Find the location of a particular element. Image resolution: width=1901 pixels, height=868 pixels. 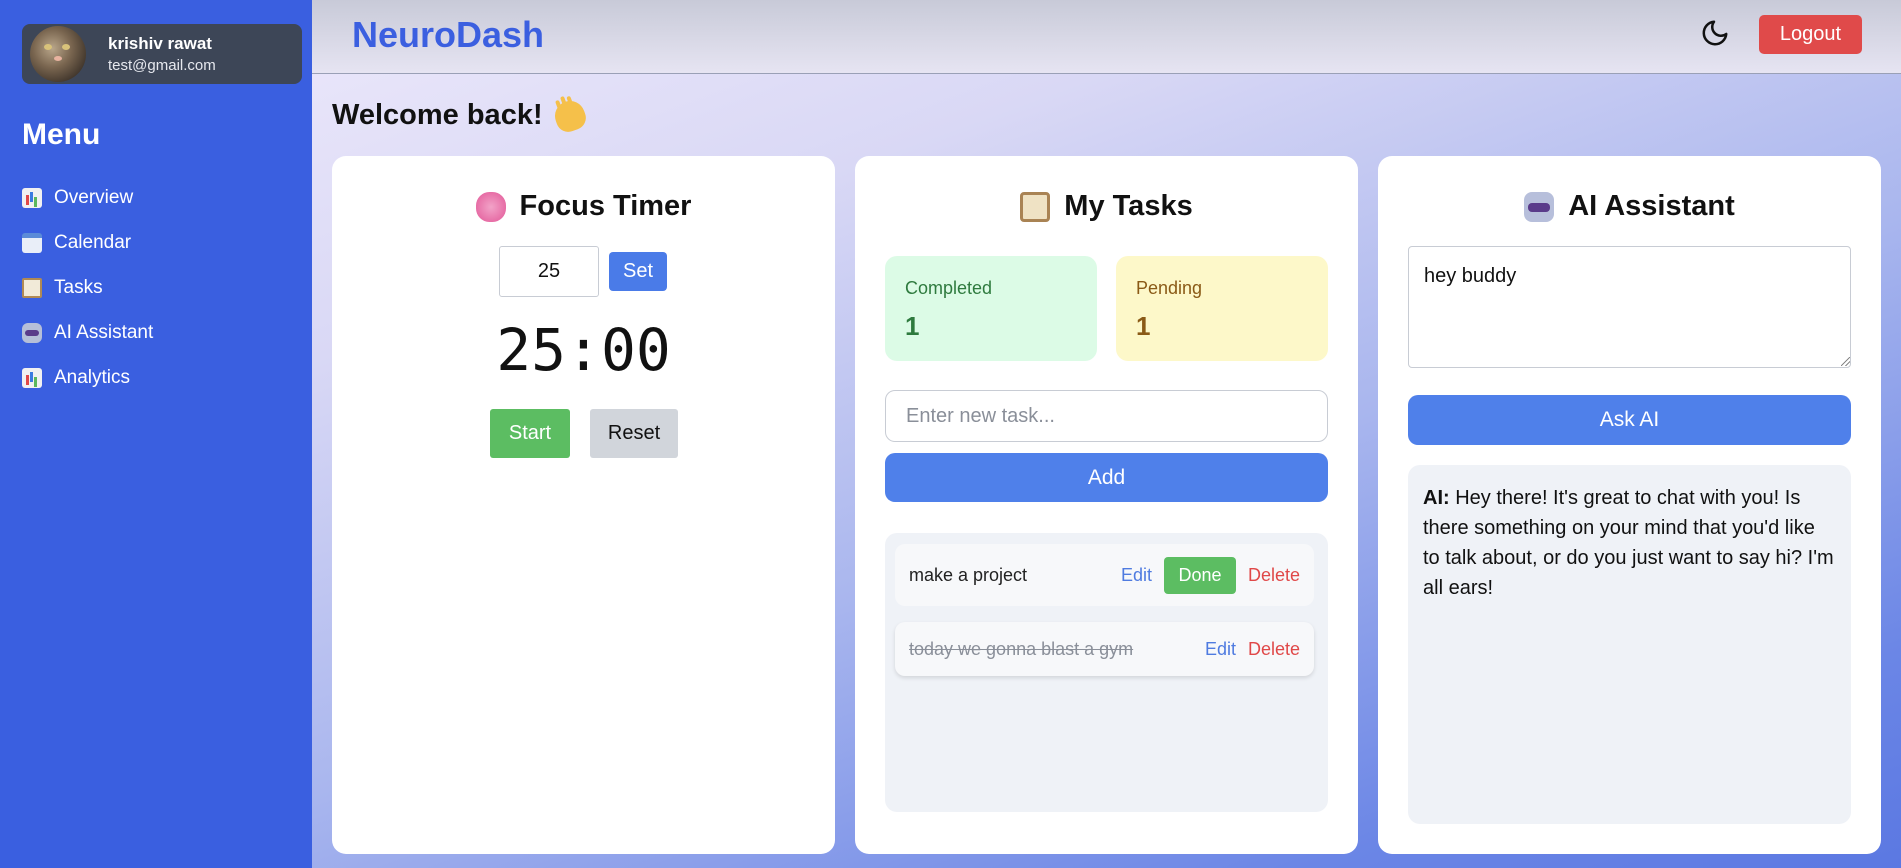

menu-title: Menu is located at coordinates (61, 134).